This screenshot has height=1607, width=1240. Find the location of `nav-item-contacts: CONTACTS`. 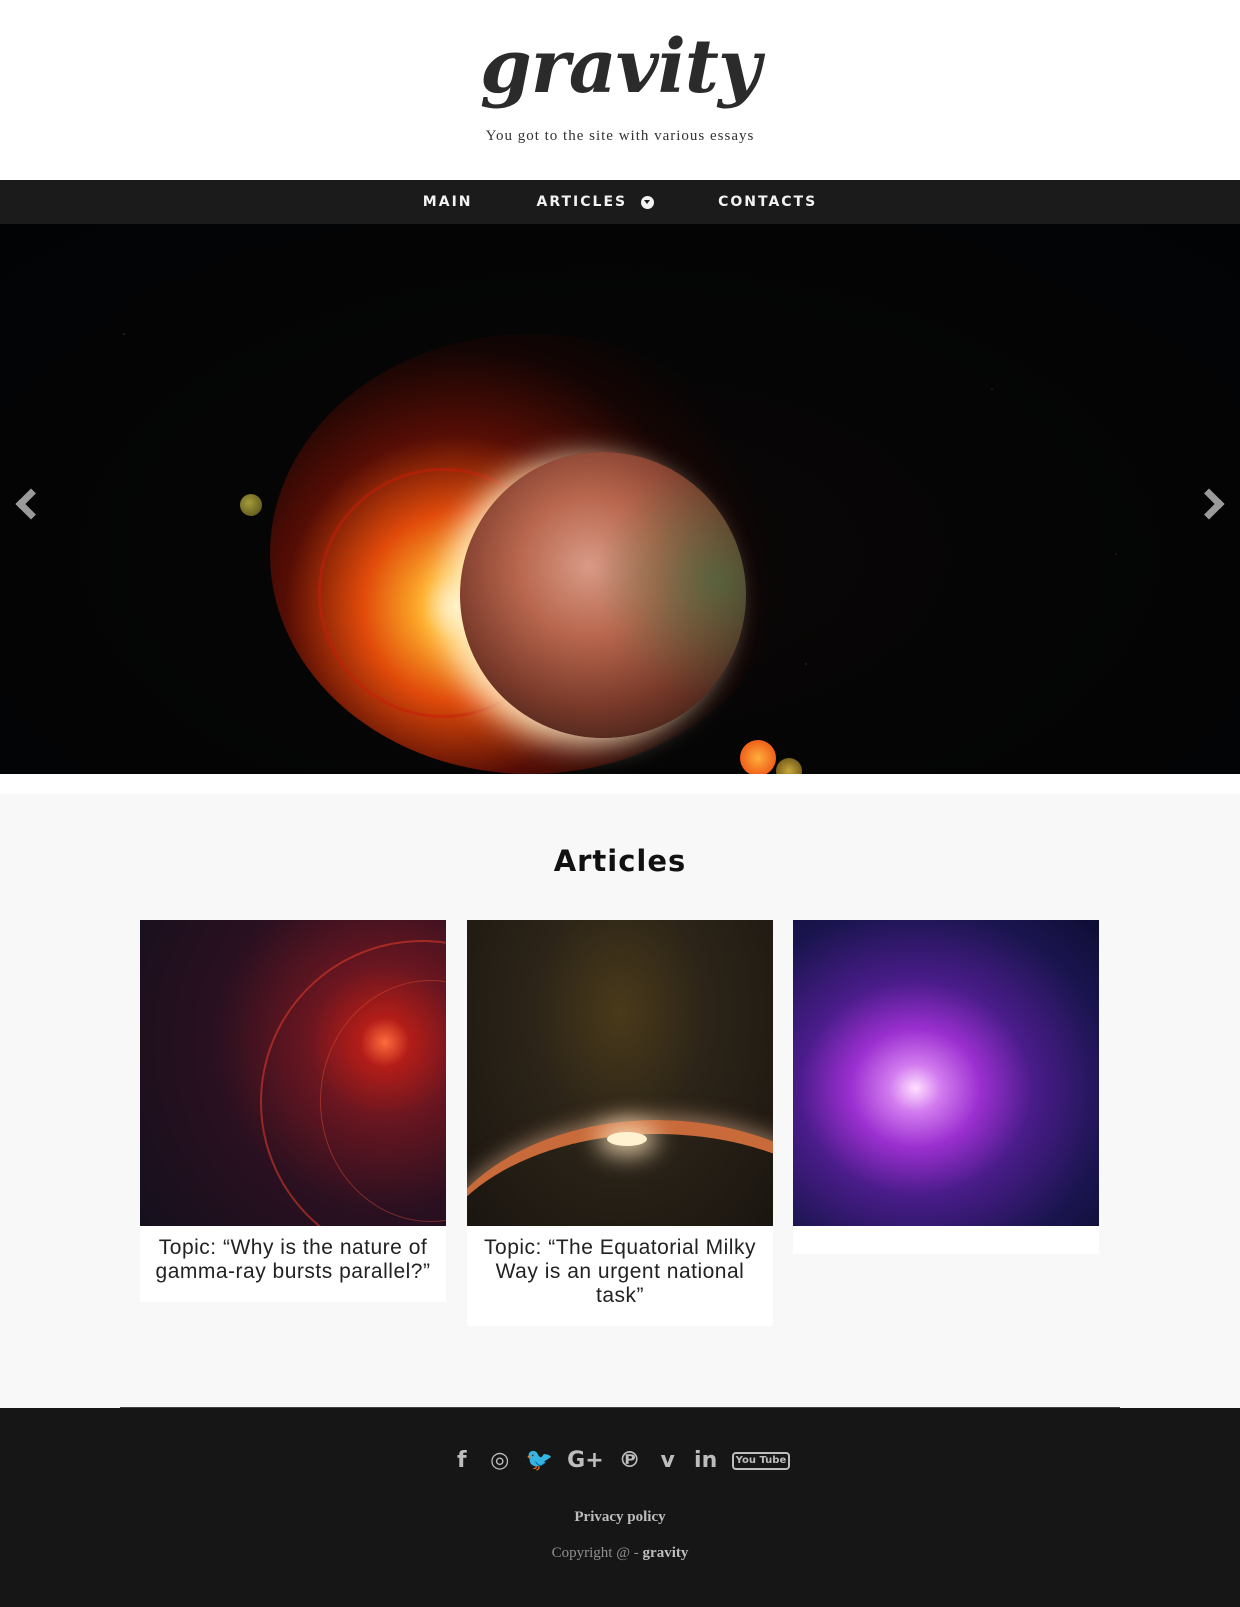

nav-item-contacts: CONTACTS is located at coordinates (767, 202).